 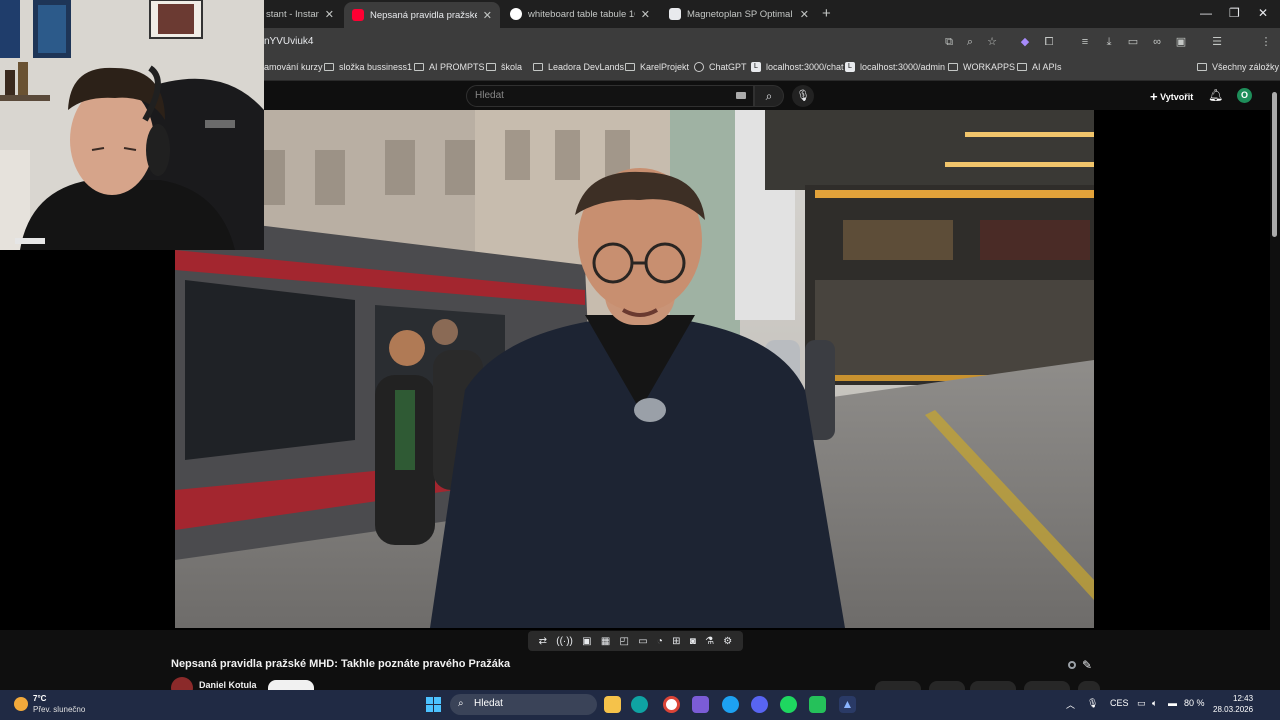 I want to click on channel-name: Daniel Kotula, so click(x=228, y=685).